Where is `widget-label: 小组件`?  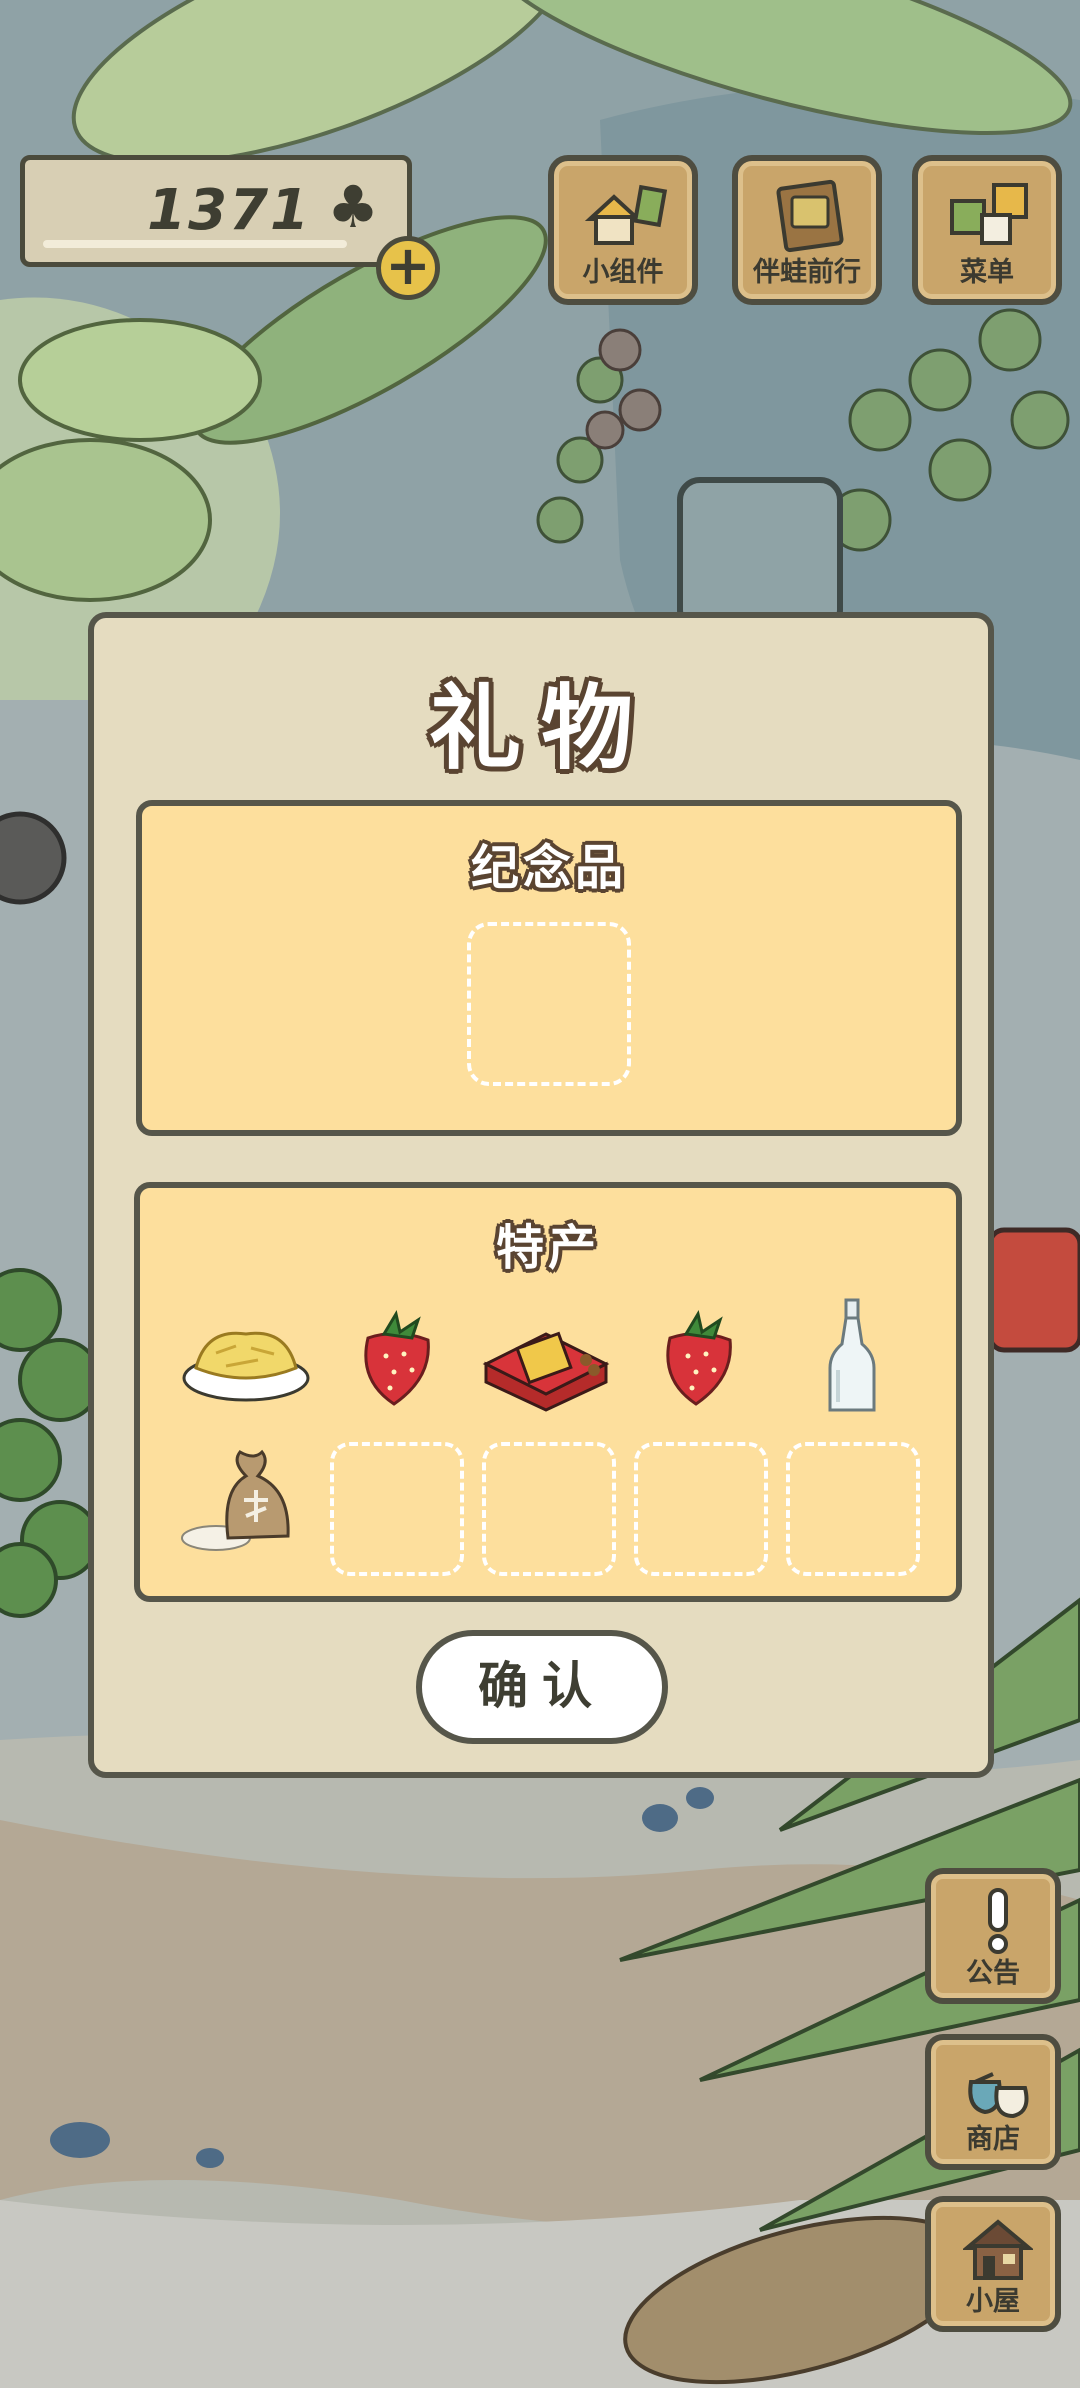 widget-label: 小组件 is located at coordinates (623, 272).